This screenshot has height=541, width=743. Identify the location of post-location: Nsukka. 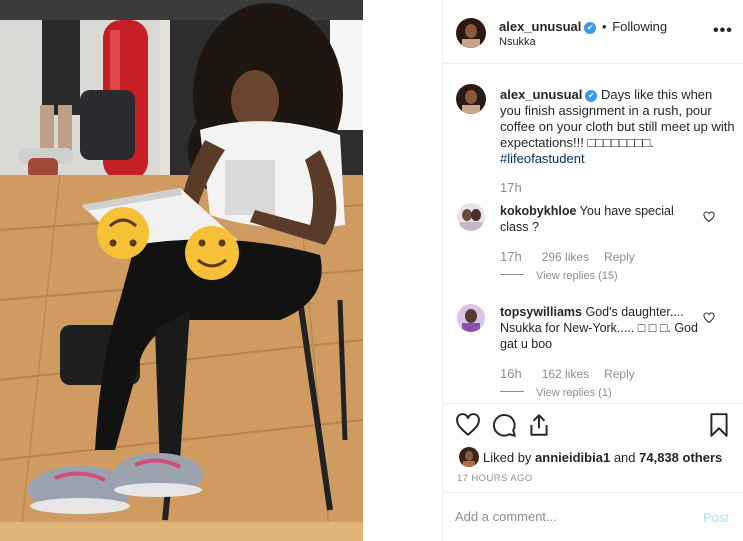
(517, 42).